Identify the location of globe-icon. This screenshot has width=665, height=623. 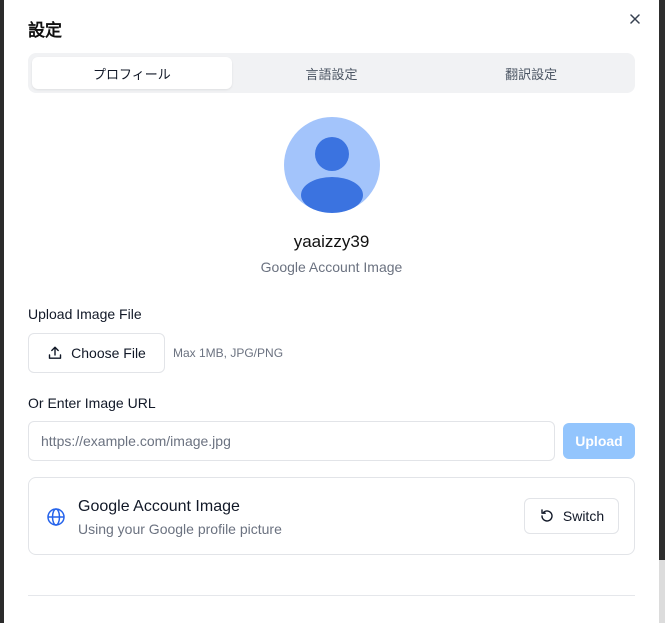
(56, 517).